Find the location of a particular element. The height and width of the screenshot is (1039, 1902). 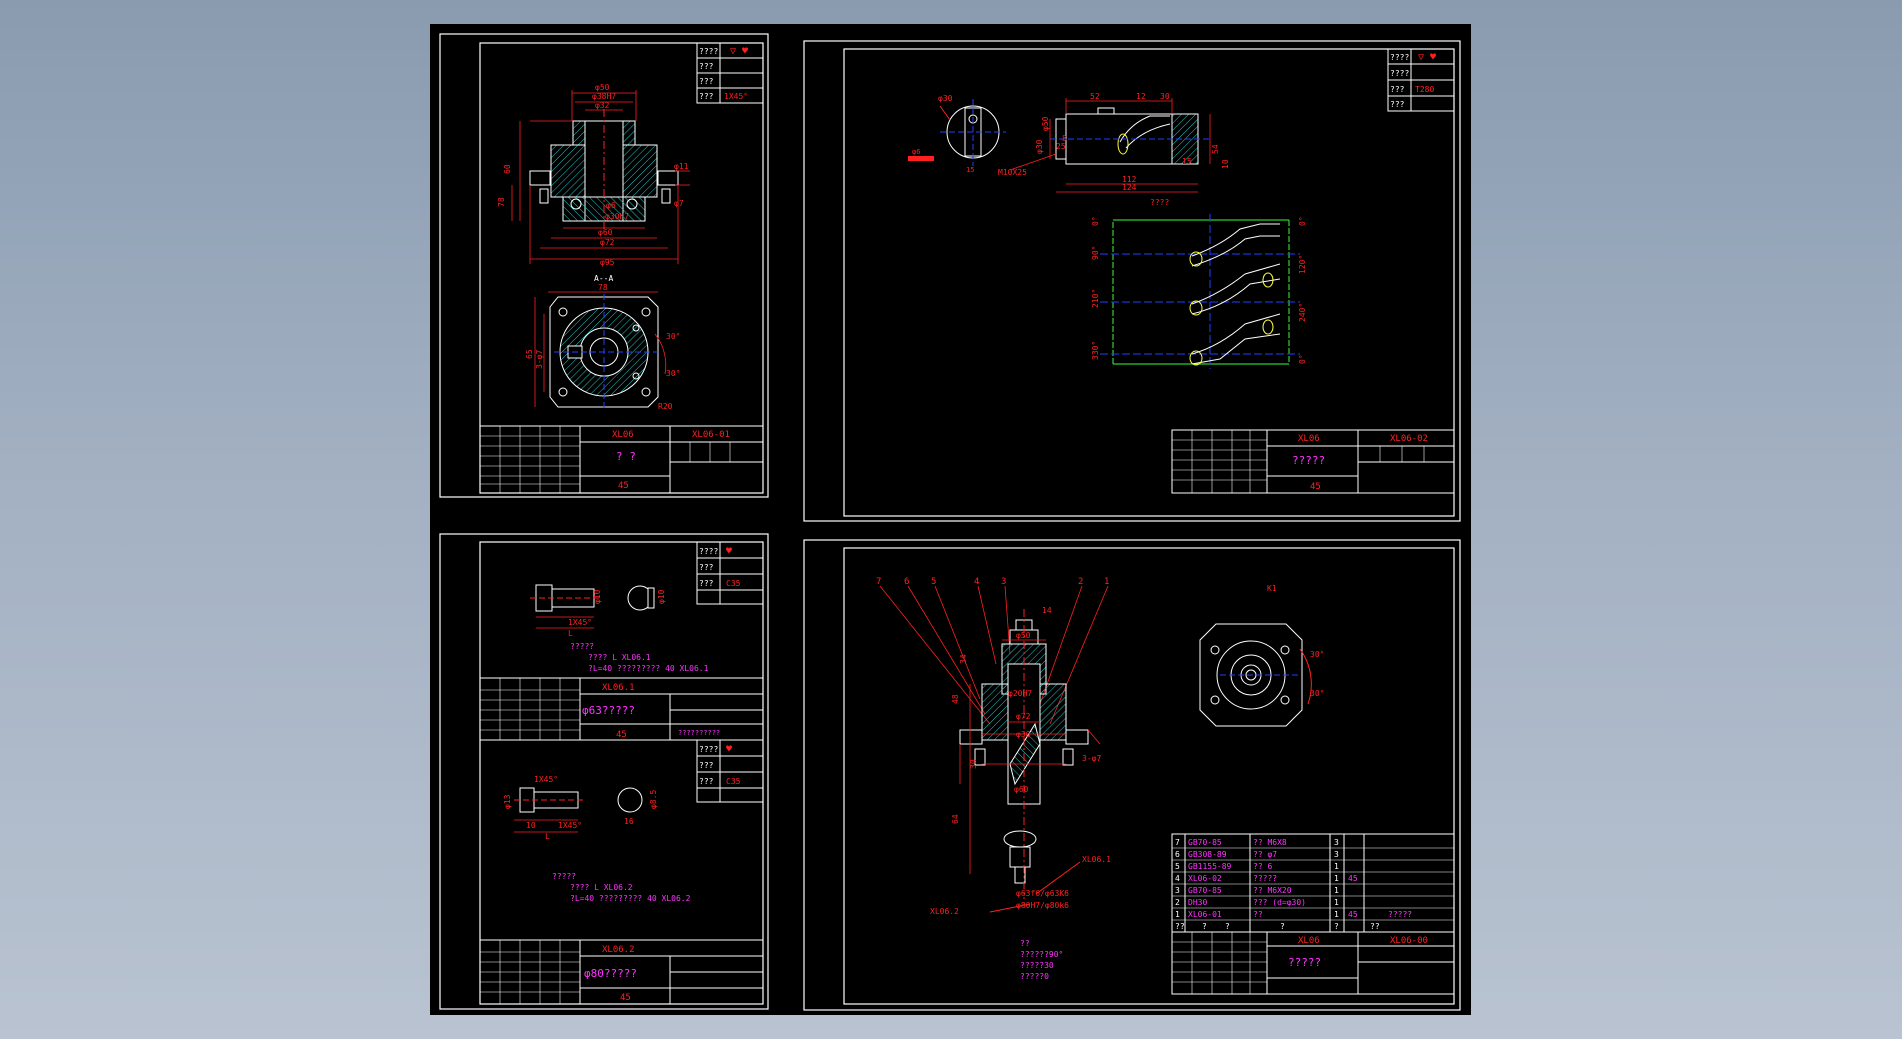

pb-note-2: ???? L XL06.2 is located at coordinates (601, 887).